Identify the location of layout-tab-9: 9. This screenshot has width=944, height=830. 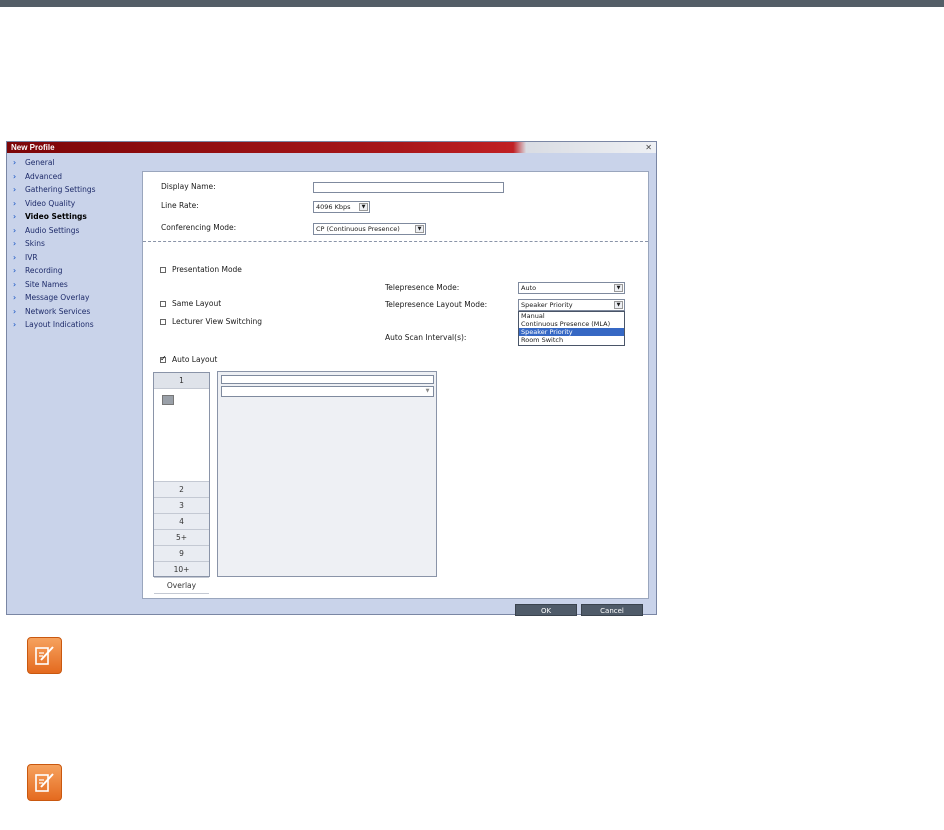
(181, 554).